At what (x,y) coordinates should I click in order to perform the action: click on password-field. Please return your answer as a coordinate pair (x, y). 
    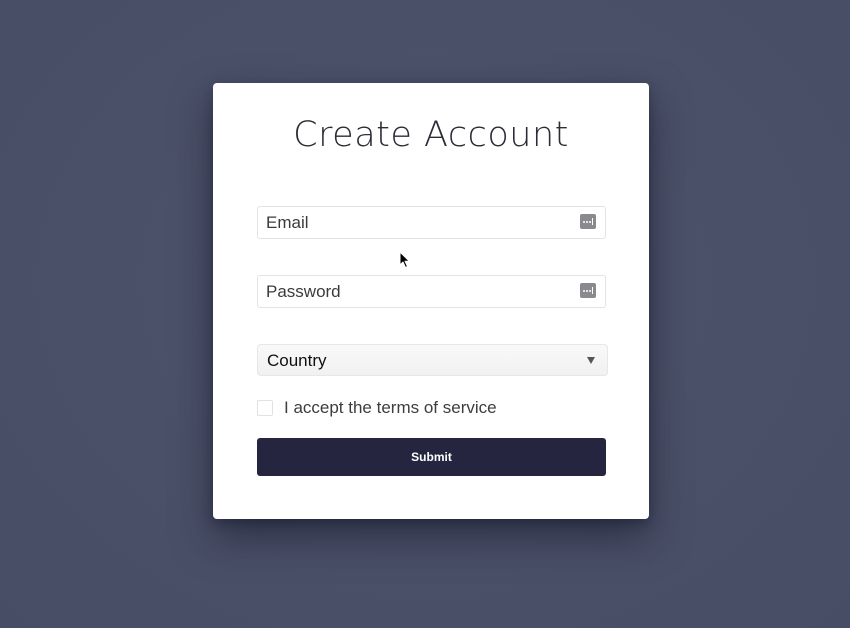
    Looking at the image, I should click on (431, 291).